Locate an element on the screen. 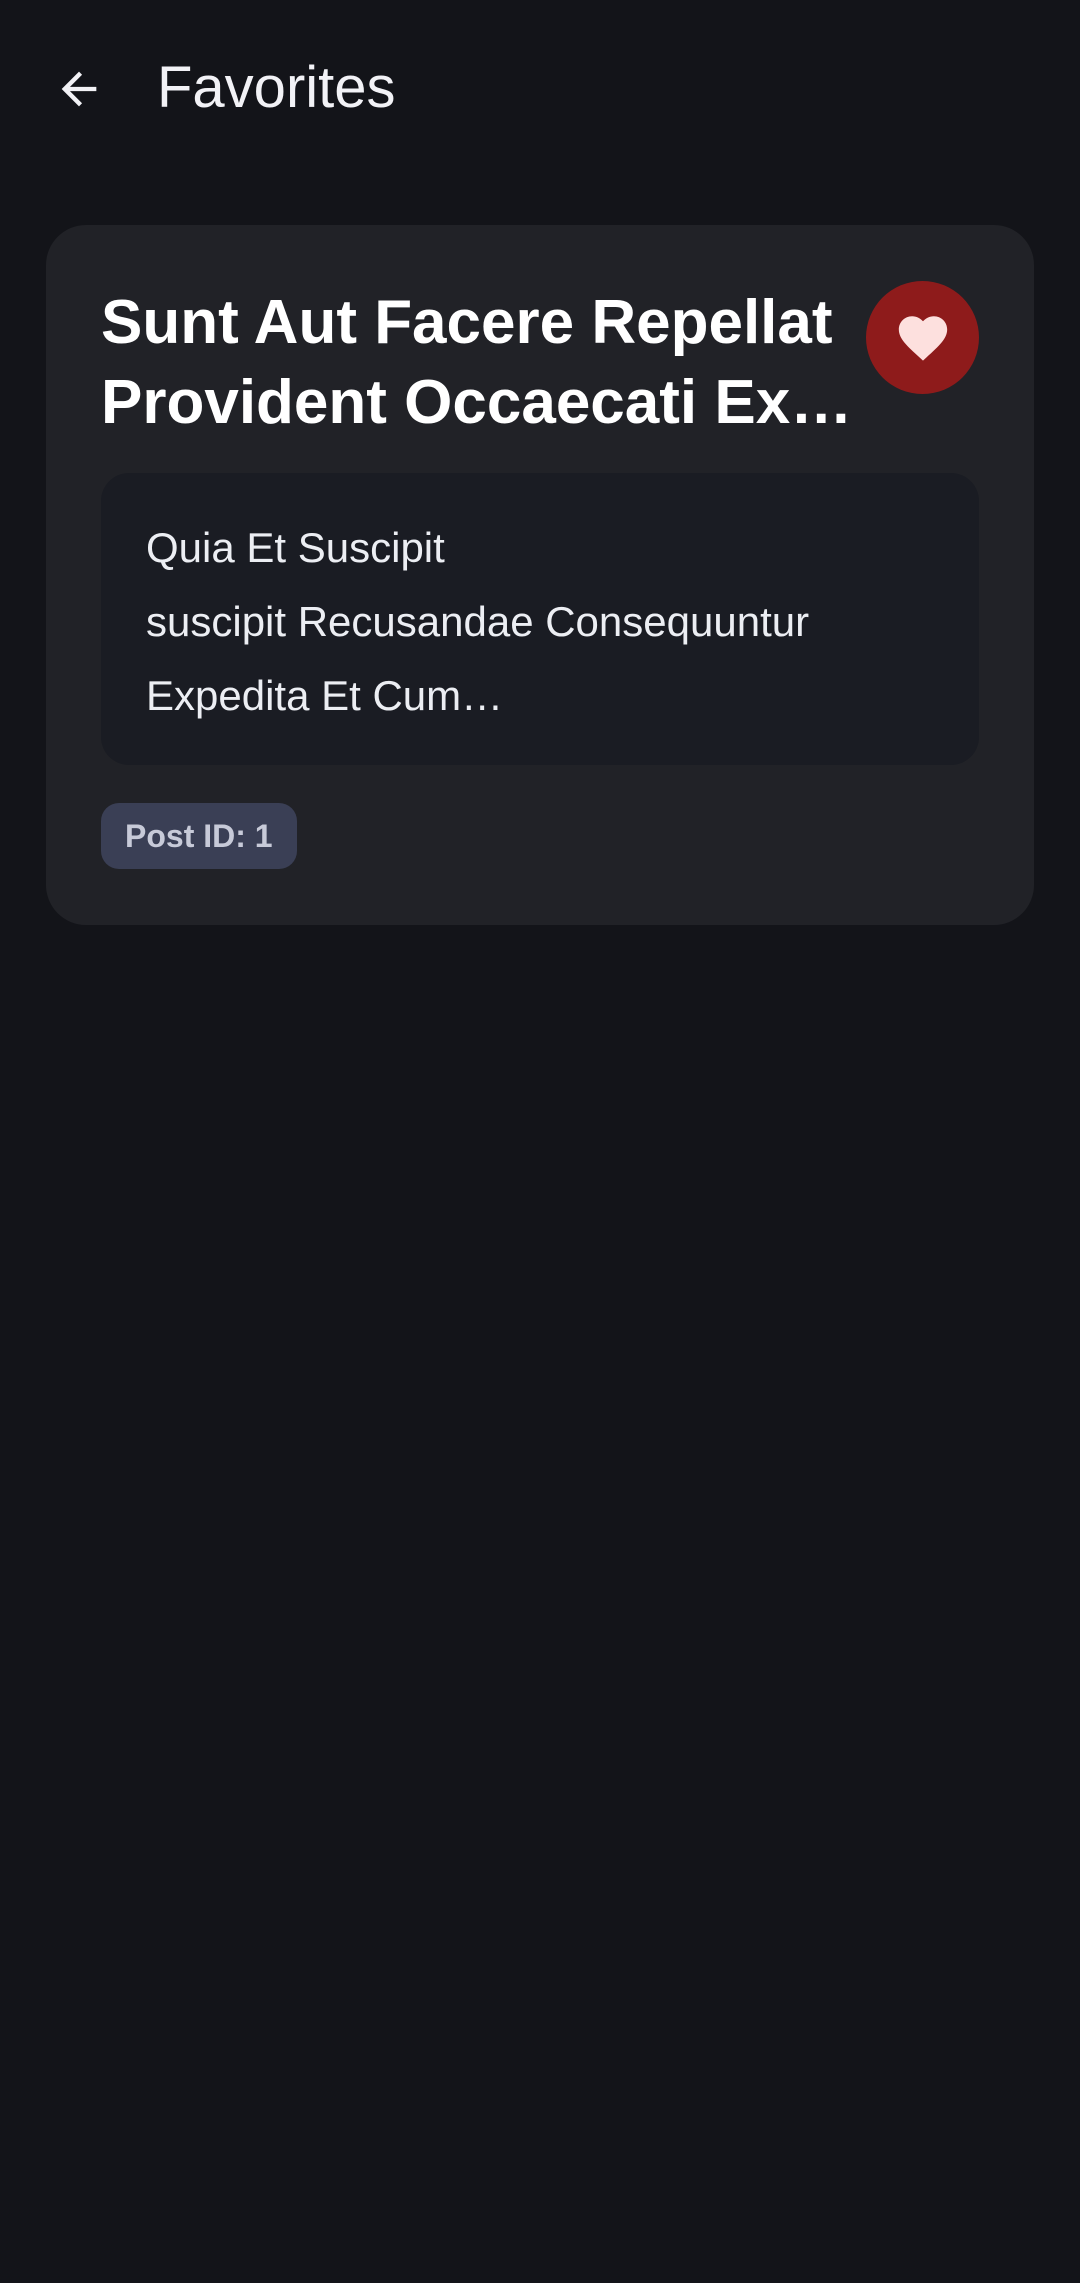  heart-icon is located at coordinates (922, 338).